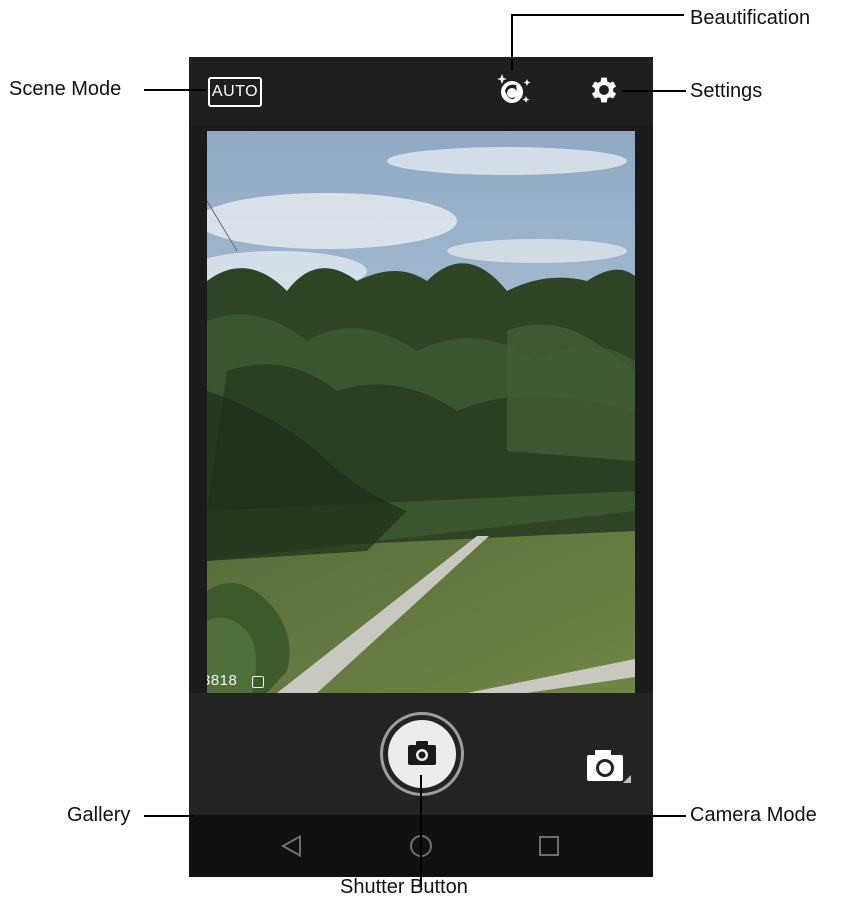 The width and height of the screenshot is (844, 917). I want to click on top-bar: AUTO, so click(421, 91).